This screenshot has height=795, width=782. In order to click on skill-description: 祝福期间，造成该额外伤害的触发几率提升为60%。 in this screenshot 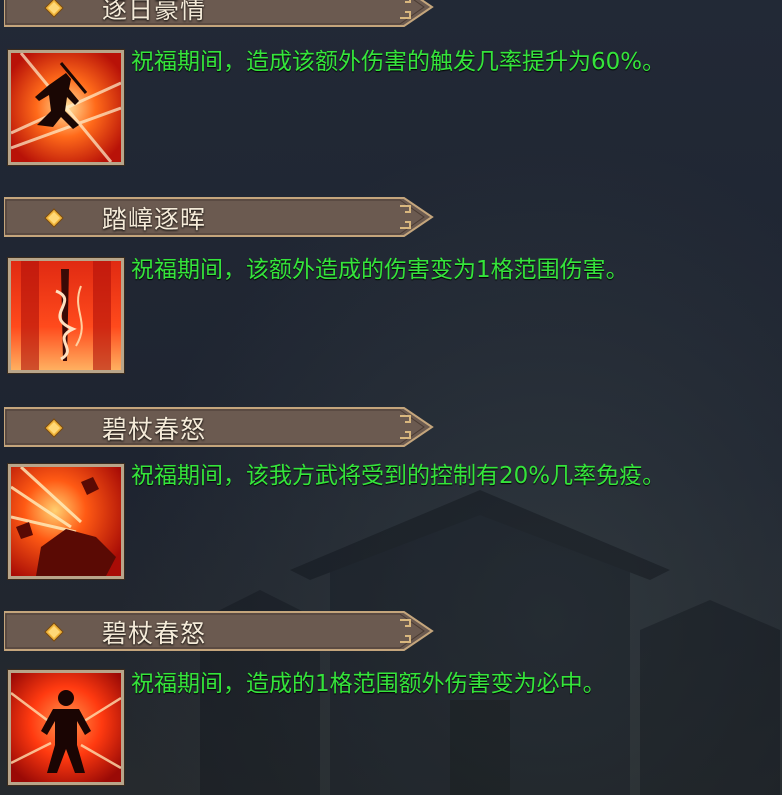, I will do `click(398, 62)`.